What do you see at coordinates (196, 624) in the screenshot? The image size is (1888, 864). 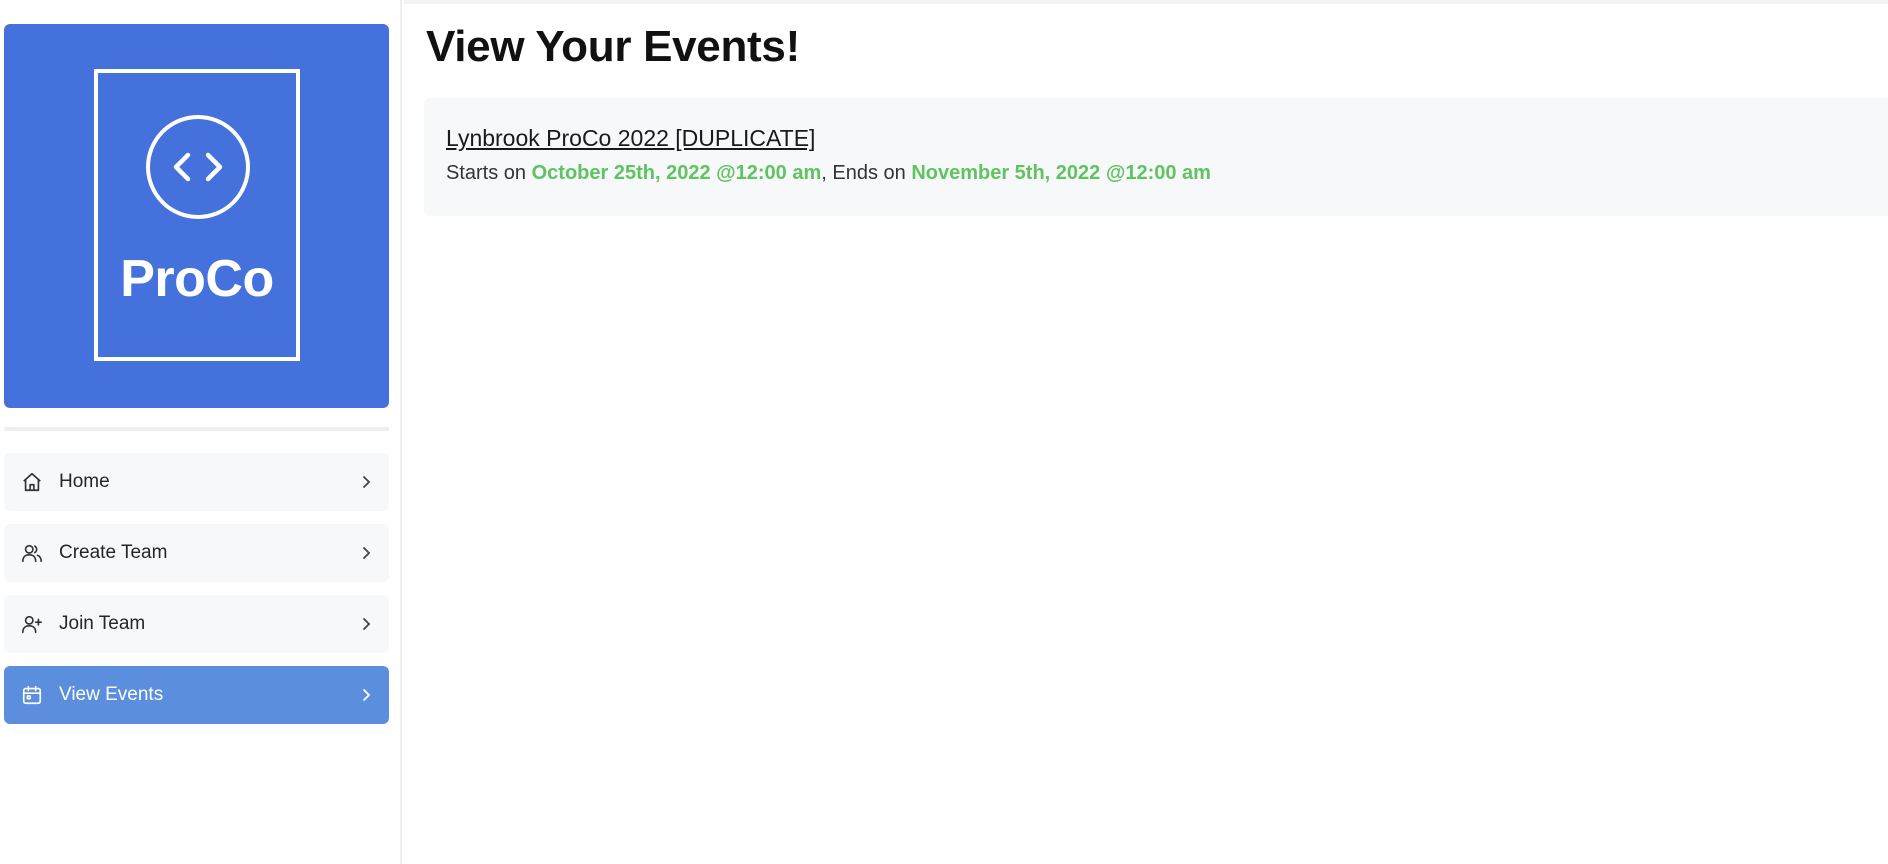 I see `sidebar-item-join-team: Join Team` at bounding box center [196, 624].